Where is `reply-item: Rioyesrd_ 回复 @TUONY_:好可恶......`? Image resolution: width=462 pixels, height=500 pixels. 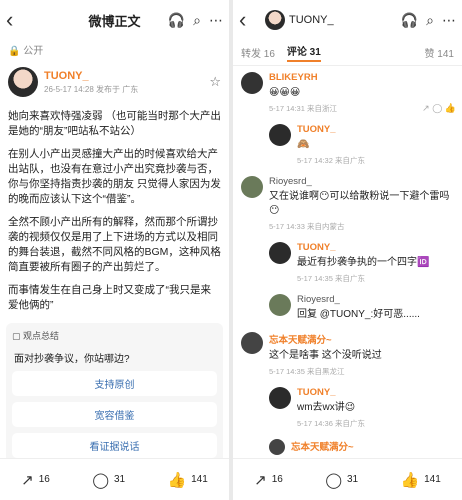
reply-item: Rioyesrd_ 回复 @TUONY_:好可恶...... is located at coordinates (361, 307).